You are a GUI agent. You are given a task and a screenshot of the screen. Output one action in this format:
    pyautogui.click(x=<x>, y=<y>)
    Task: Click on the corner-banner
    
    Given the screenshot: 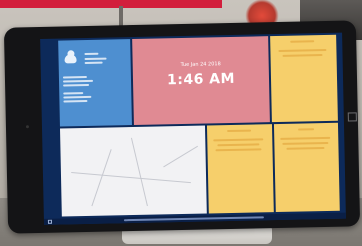 What is the action you would take?
    pyautogui.click(x=111, y=4)
    